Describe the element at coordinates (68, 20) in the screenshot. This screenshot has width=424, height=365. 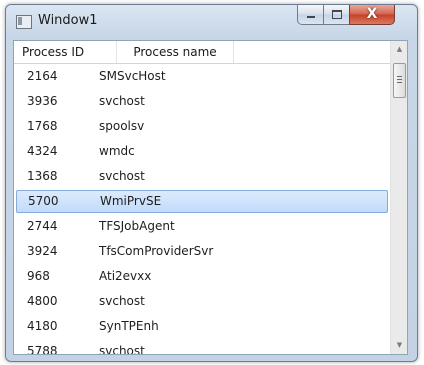
I see `window-title: Window1` at that location.